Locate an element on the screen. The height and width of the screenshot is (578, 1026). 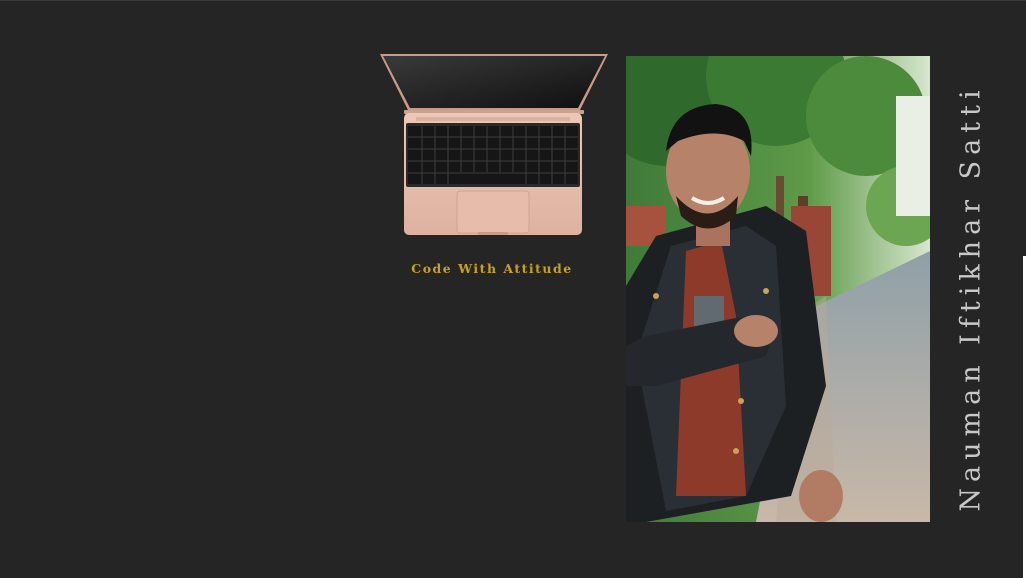
name-text: Nauman Iftikhar Satti is located at coordinates (971, 298).